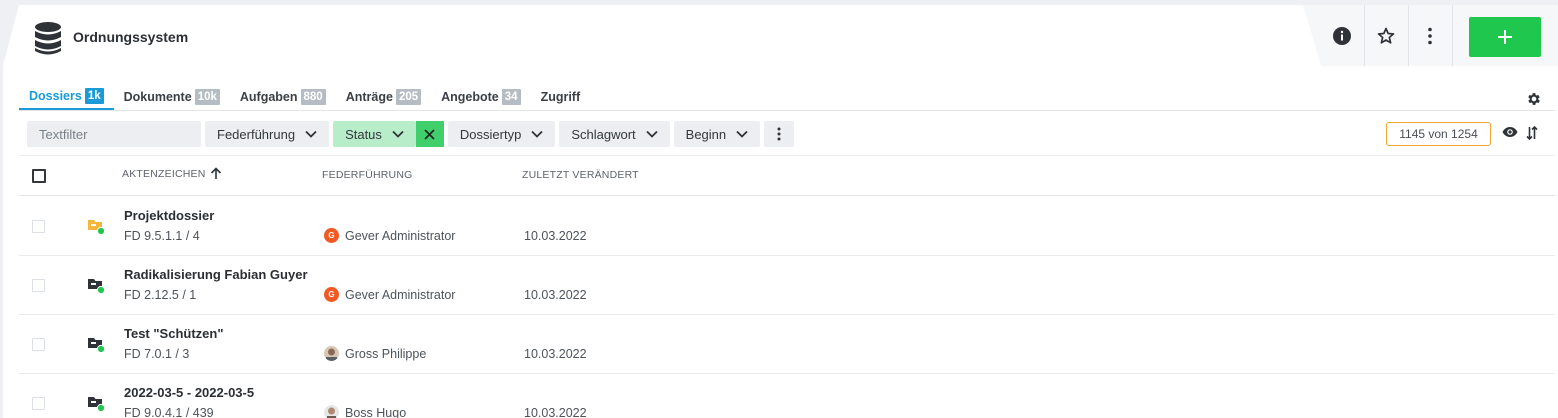 Image resolution: width=1558 pixels, height=418 pixels. I want to click on star-icon, so click(1386, 35).